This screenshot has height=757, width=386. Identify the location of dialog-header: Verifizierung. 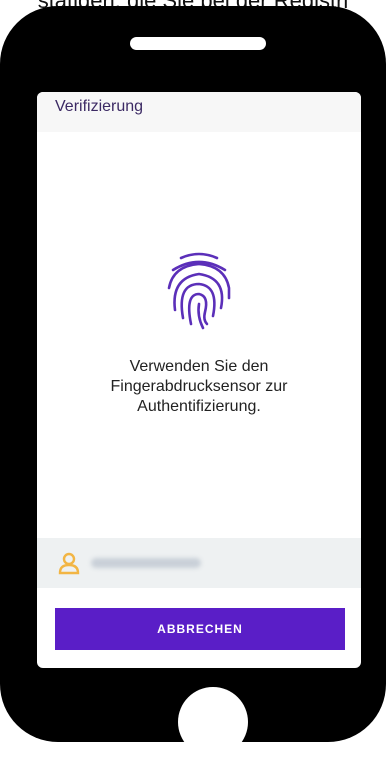
(199, 112).